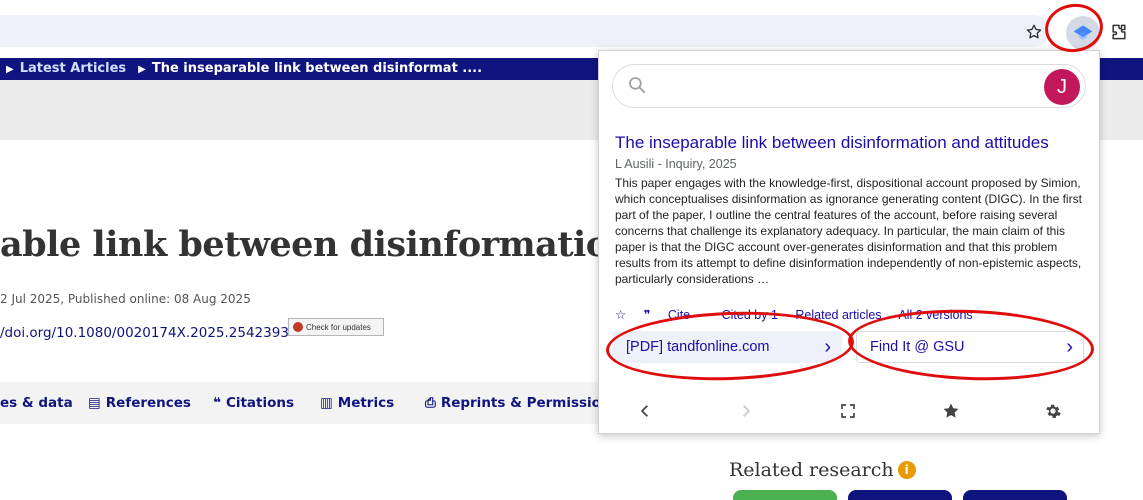  Describe the element at coordinates (676, 164) in the screenshot. I see `result-authors: L Ausili - Inquiry, 2025` at that location.